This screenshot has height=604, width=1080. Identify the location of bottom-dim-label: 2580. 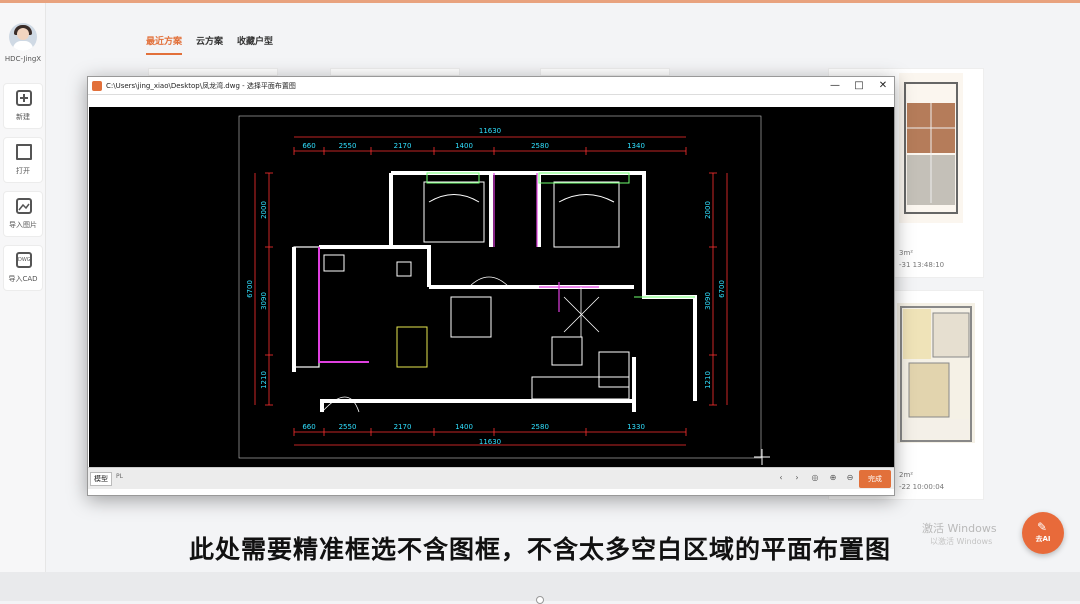
(540, 427).